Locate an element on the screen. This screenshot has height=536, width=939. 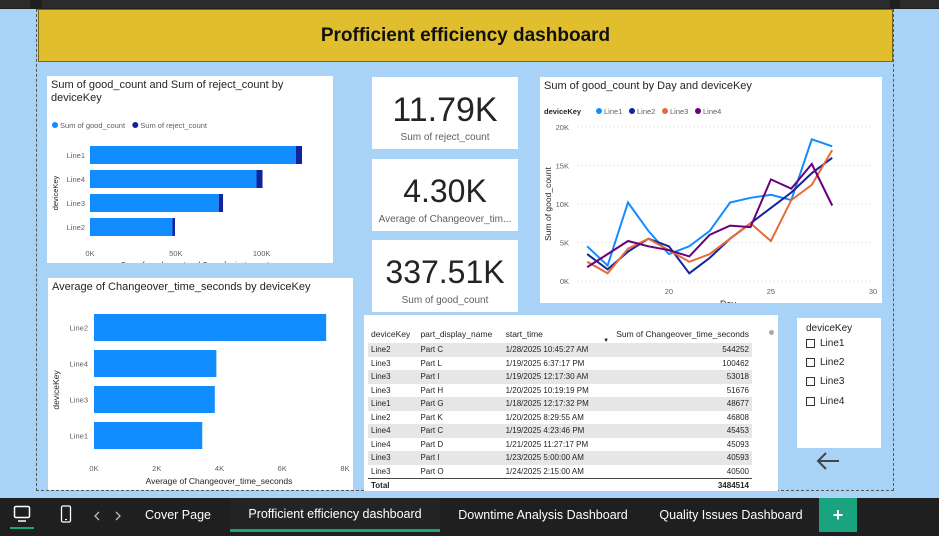
slicer-item-line3: Line3 is located at coordinates (825, 381).